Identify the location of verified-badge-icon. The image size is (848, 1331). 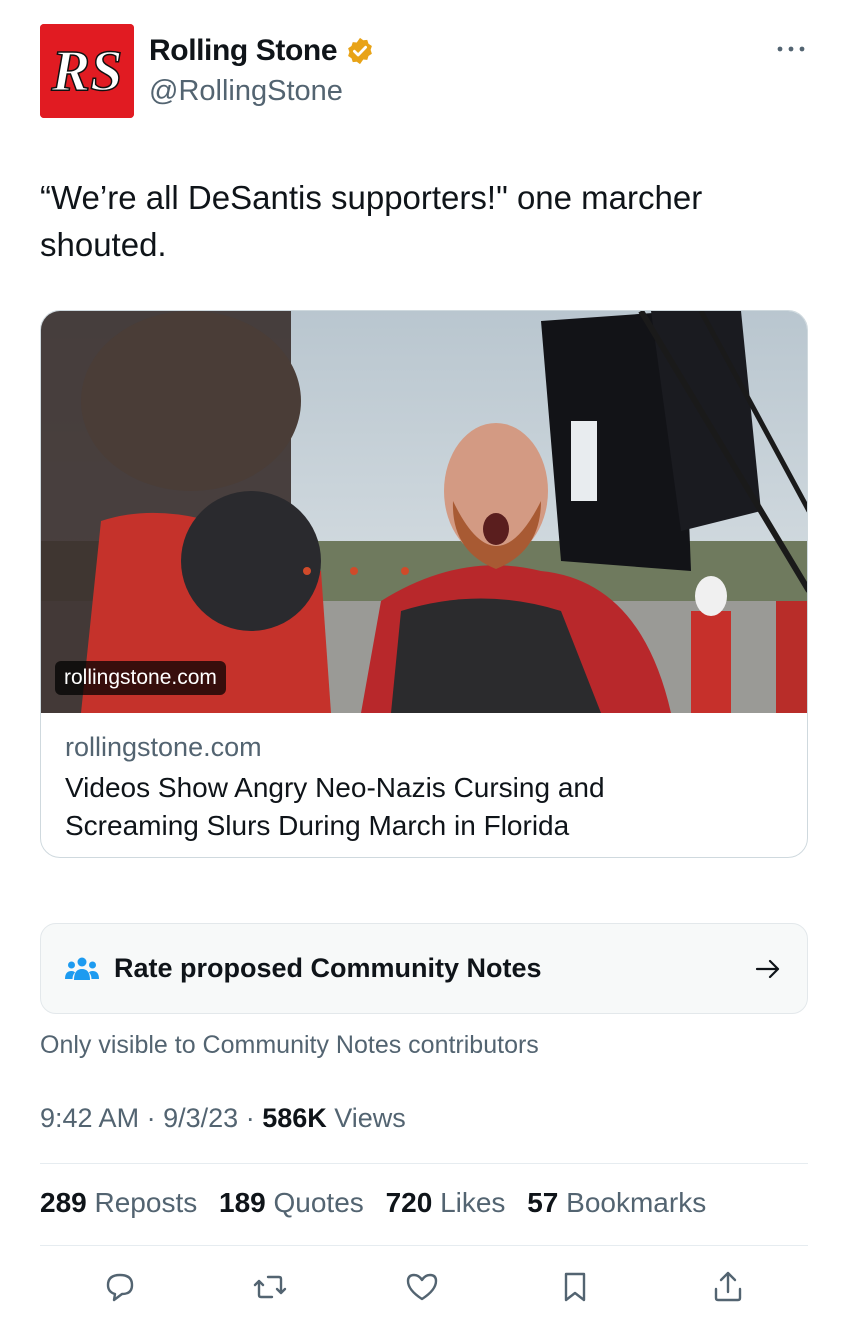
(360, 51).